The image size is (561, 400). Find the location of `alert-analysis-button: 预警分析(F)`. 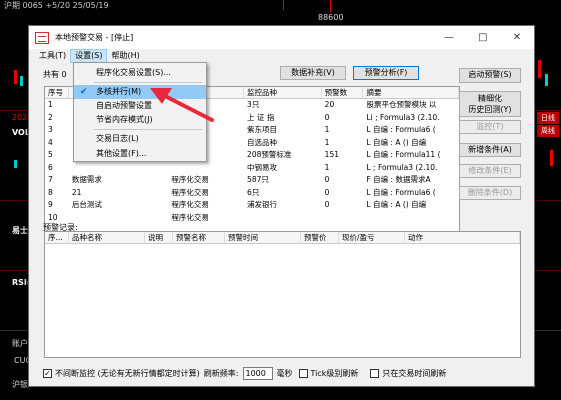

alert-analysis-button: 预警分析(F) is located at coordinates (386, 73).